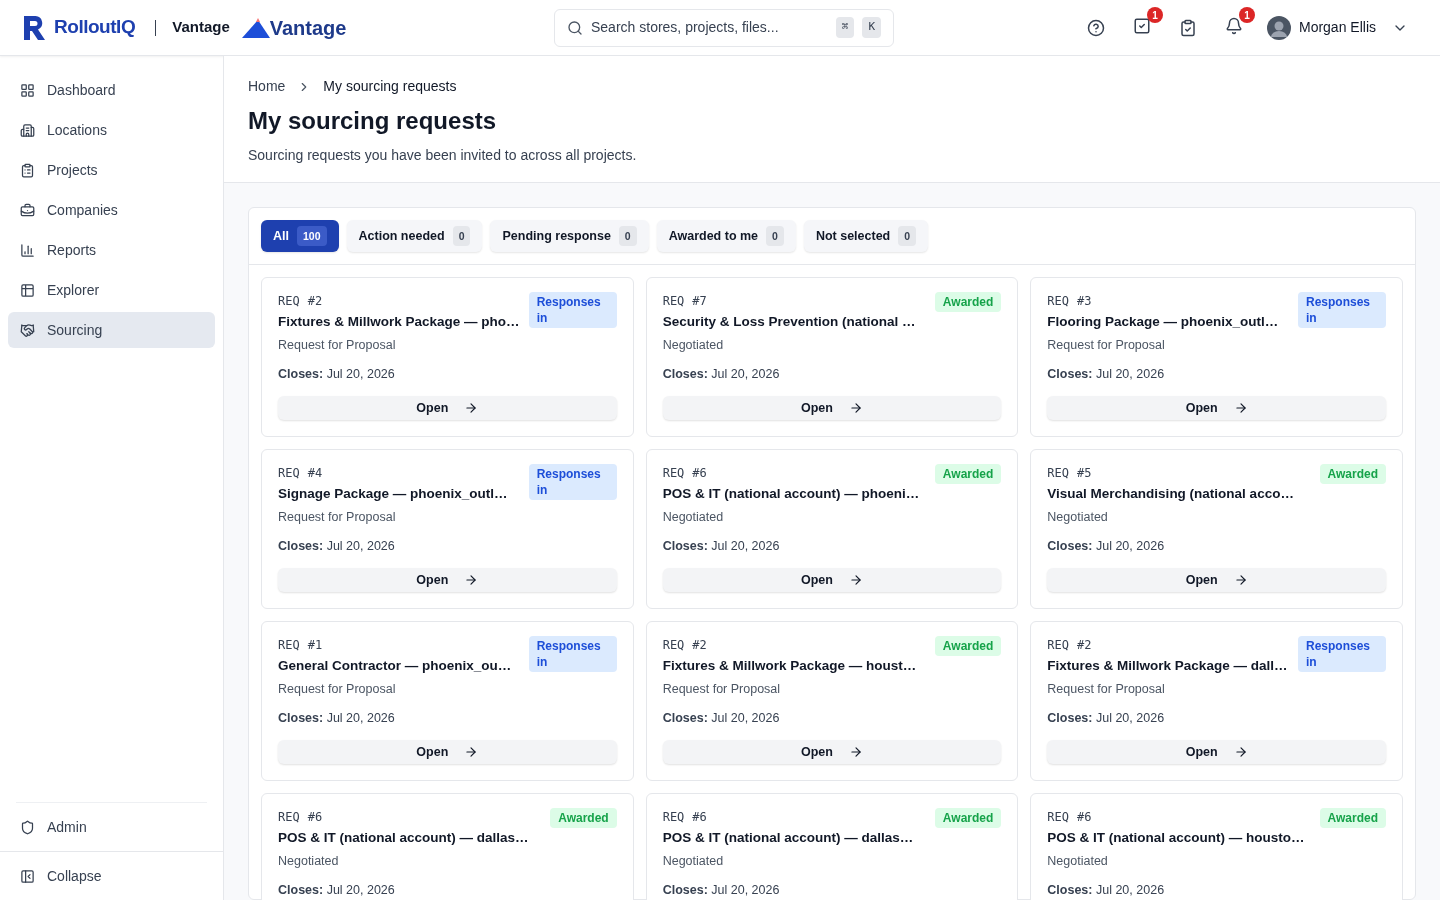 This screenshot has height=900, width=1440. What do you see at coordinates (111, 290) in the screenshot?
I see `sidebar-item: Explorer` at bounding box center [111, 290].